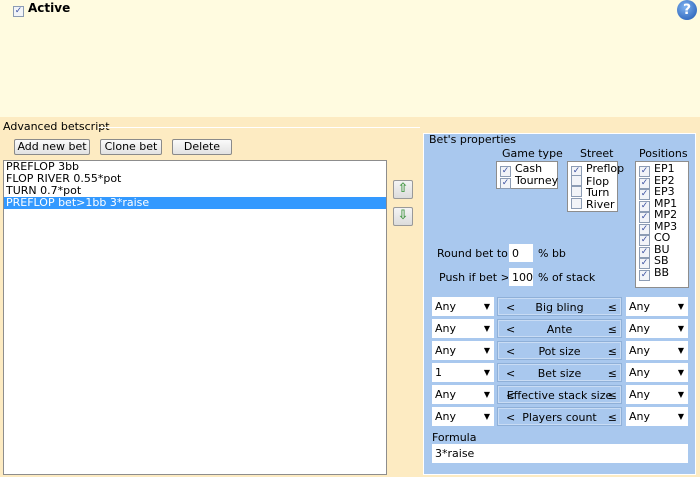 The height and width of the screenshot is (477, 700). Describe the element at coordinates (463, 372) in the screenshot. I see `min-select: 1 ▼` at that location.